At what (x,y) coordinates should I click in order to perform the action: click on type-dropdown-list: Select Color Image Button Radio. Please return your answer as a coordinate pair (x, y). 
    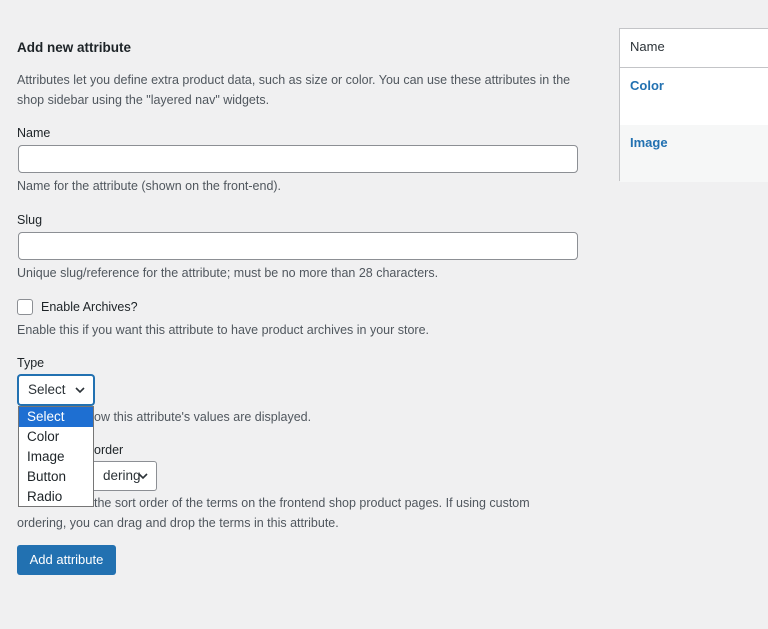
    Looking at the image, I should click on (56, 456).